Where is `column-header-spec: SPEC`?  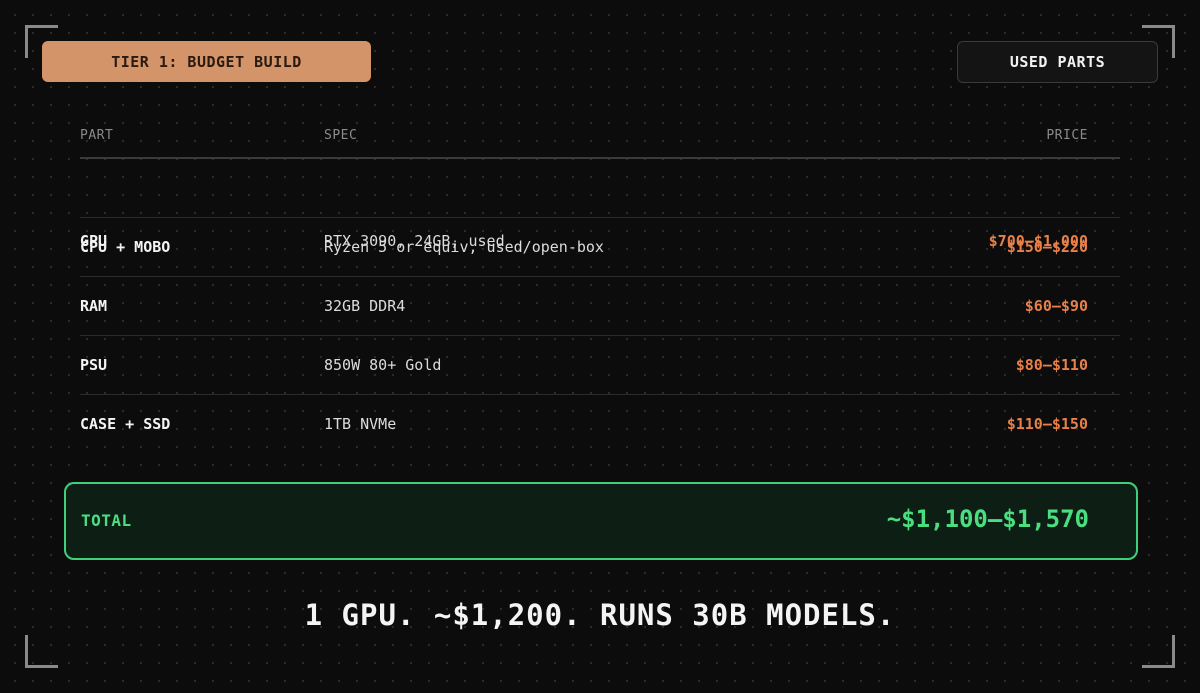
column-header-spec: SPEC is located at coordinates (341, 135).